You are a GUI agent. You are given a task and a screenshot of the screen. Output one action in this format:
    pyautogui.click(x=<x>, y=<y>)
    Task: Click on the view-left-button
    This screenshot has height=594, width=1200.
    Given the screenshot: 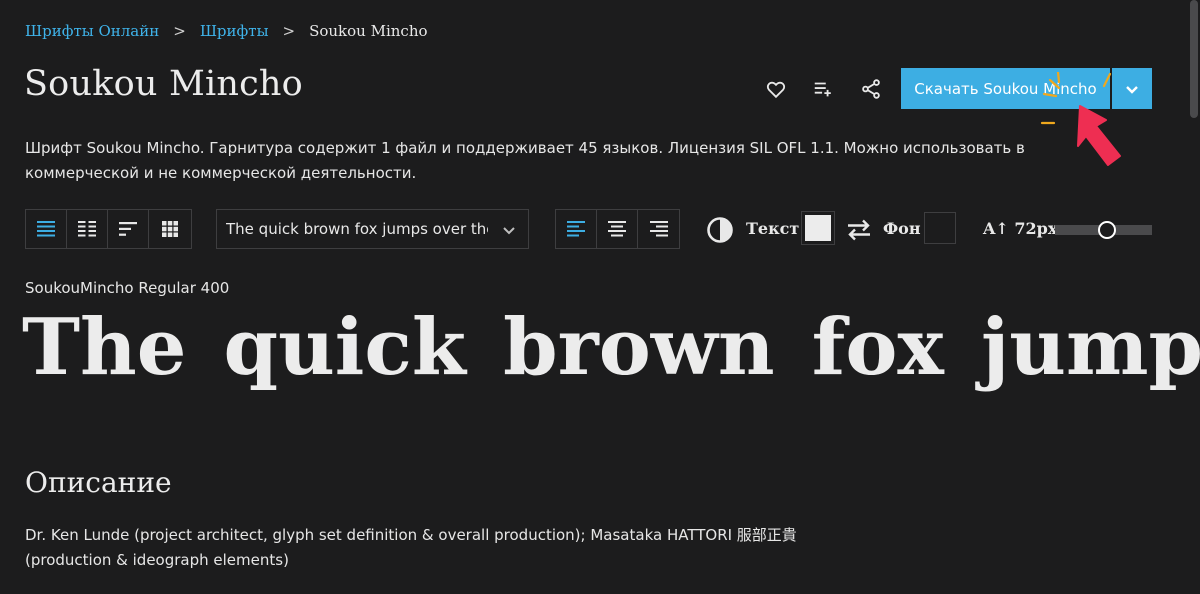 What is the action you would take?
    pyautogui.click(x=128, y=229)
    